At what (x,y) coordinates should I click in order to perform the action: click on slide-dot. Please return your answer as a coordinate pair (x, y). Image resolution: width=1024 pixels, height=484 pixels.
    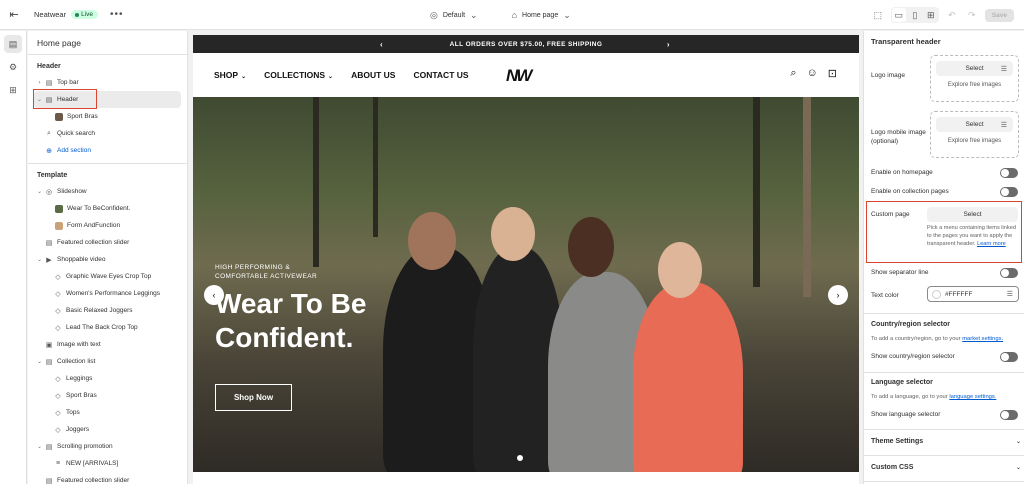
    Looking at the image, I should click on (520, 458).